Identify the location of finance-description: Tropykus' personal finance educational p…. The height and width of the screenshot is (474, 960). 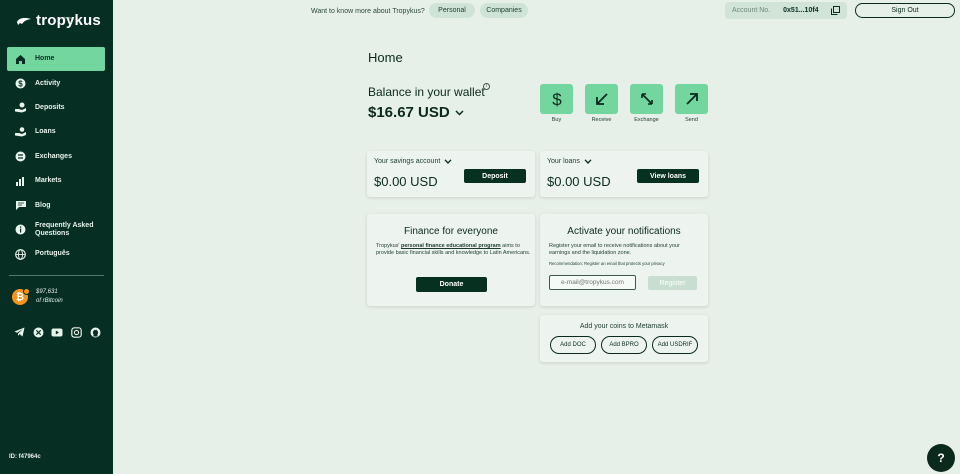
(453, 250).